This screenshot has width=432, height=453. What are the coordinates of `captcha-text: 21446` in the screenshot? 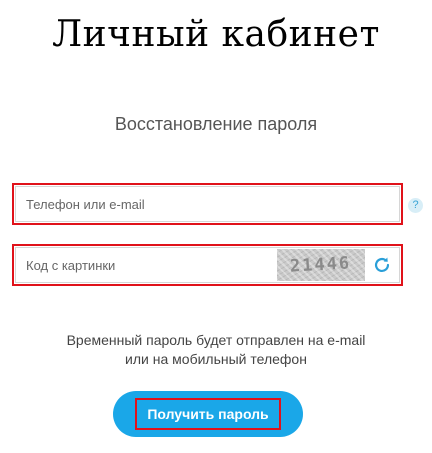 It's located at (321, 265).